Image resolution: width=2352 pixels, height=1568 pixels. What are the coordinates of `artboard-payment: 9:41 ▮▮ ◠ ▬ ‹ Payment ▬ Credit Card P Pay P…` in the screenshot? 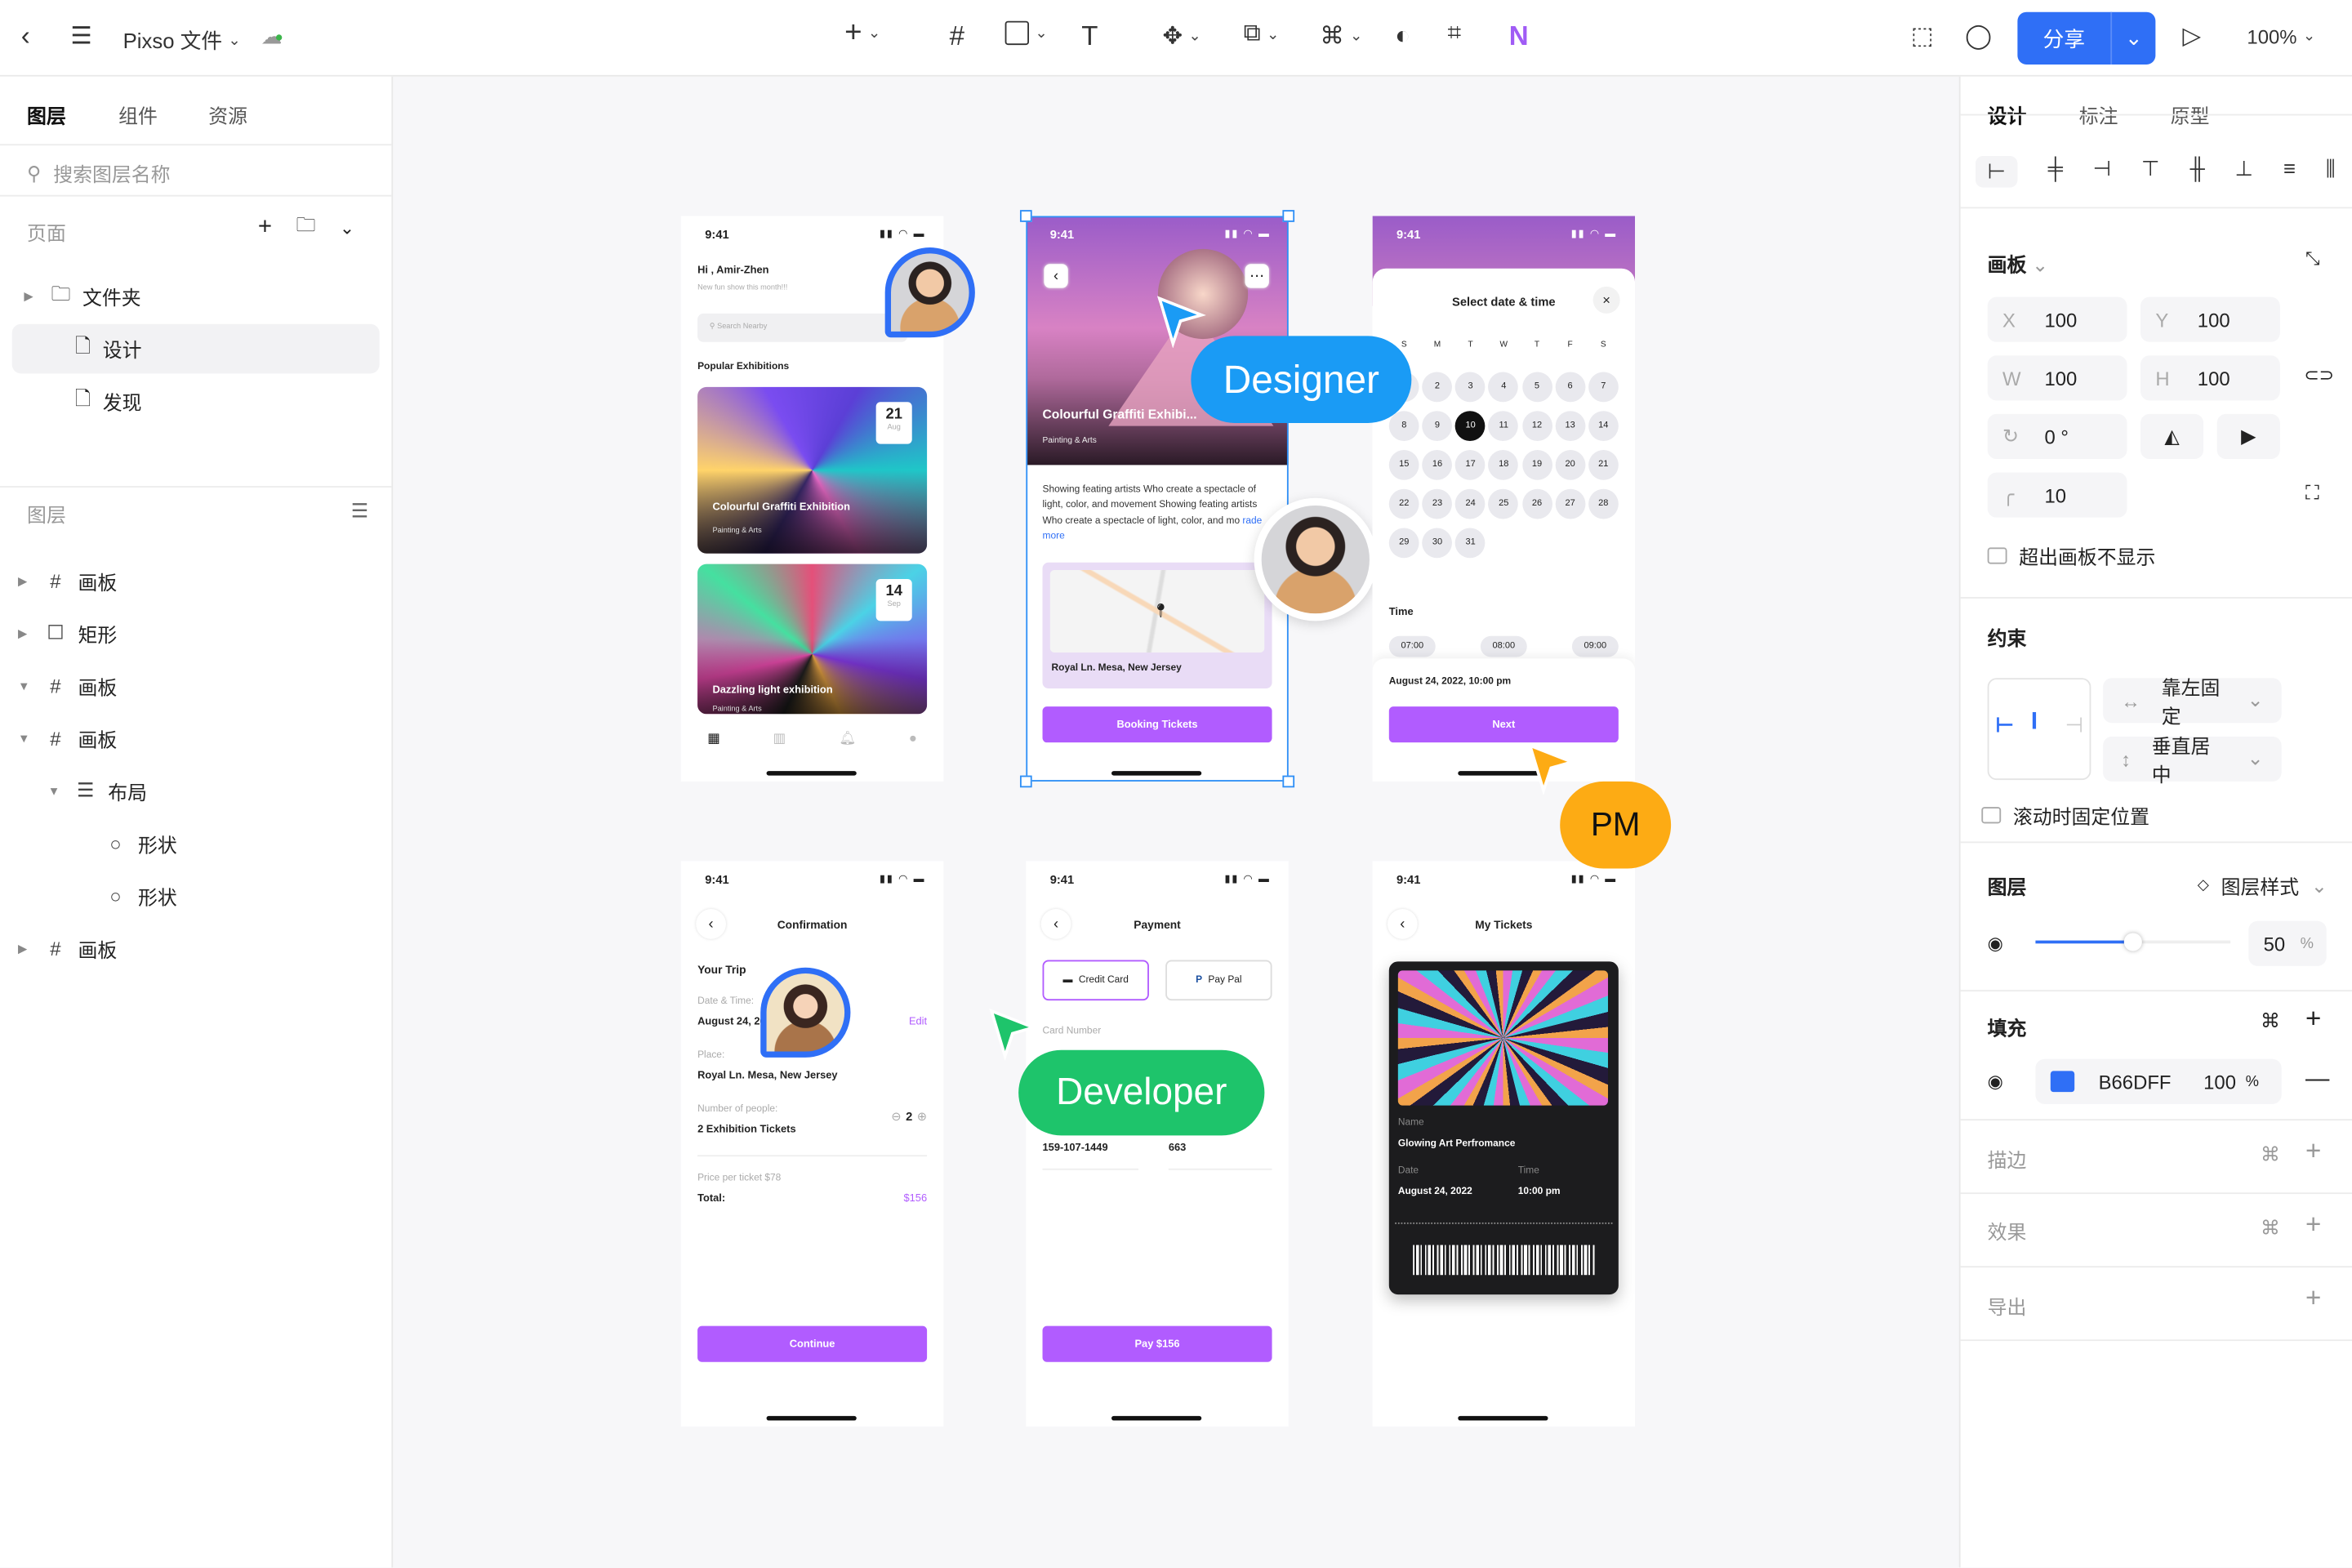 It's located at (1157, 1144).